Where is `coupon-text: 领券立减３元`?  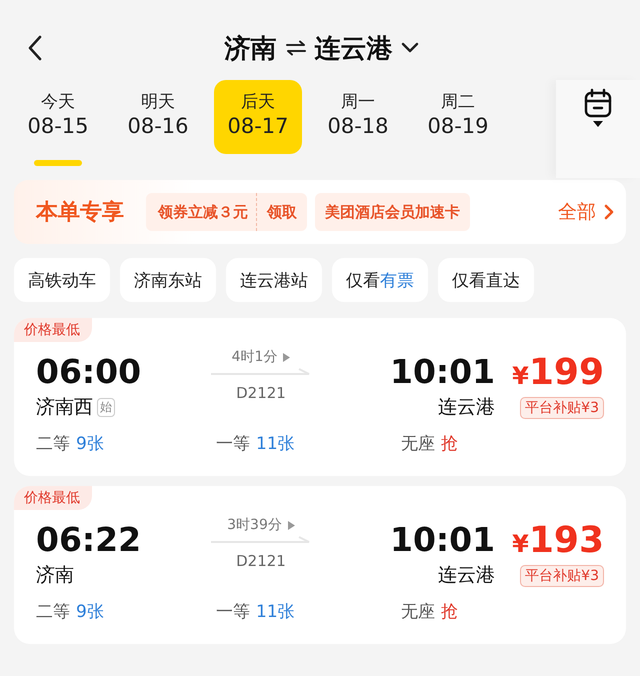 coupon-text: 领券立减３元 is located at coordinates (201, 212).